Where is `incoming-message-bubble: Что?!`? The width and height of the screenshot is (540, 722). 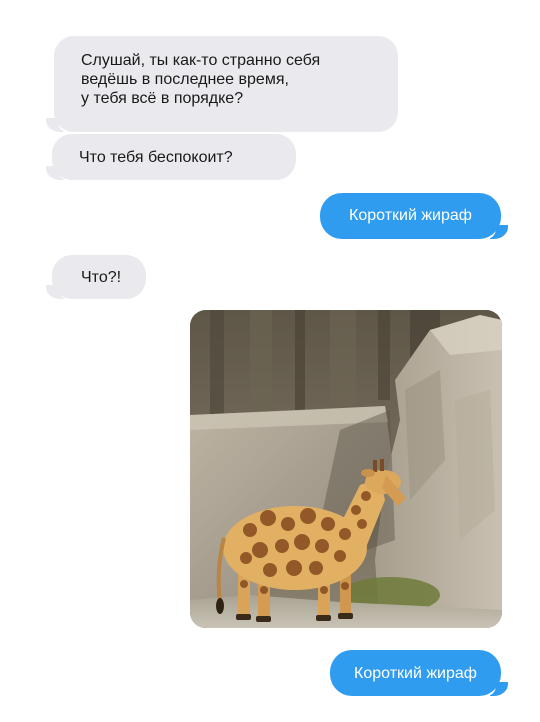 incoming-message-bubble: Что?! is located at coordinates (99, 277).